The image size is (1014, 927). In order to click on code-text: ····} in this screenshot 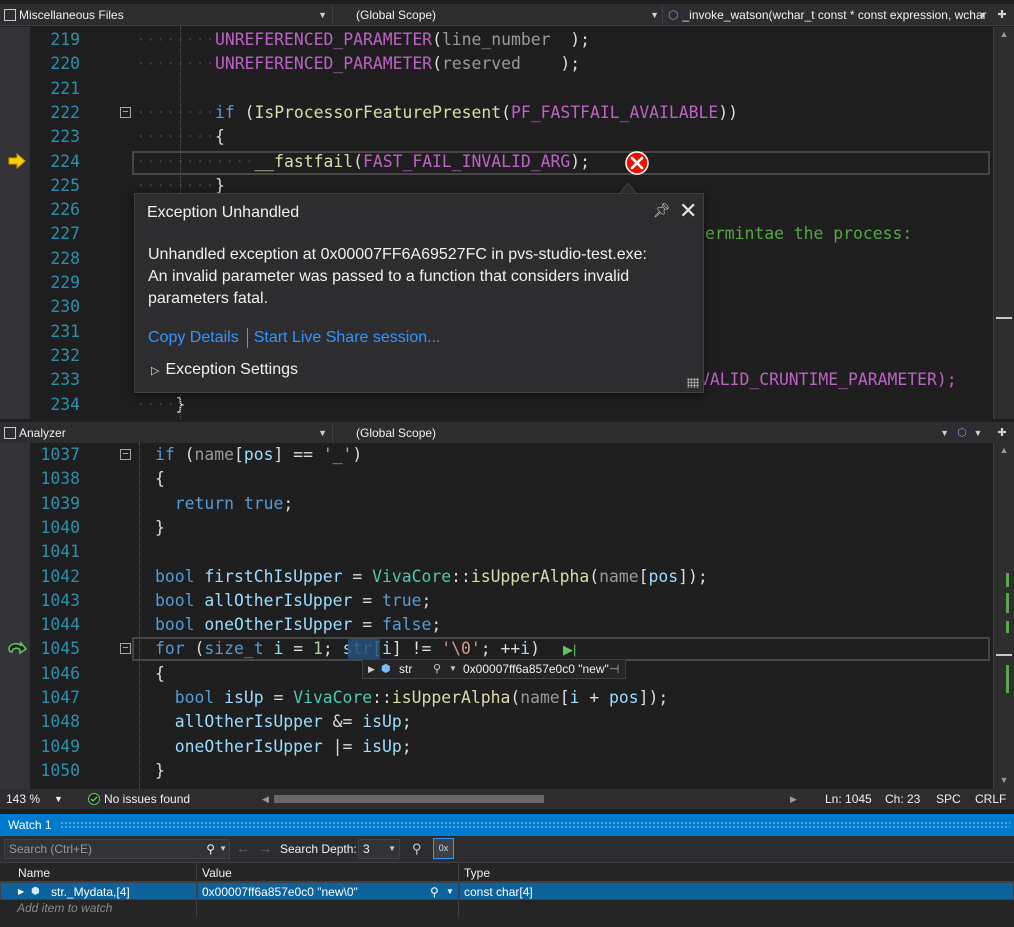, I will do `click(160, 405)`.